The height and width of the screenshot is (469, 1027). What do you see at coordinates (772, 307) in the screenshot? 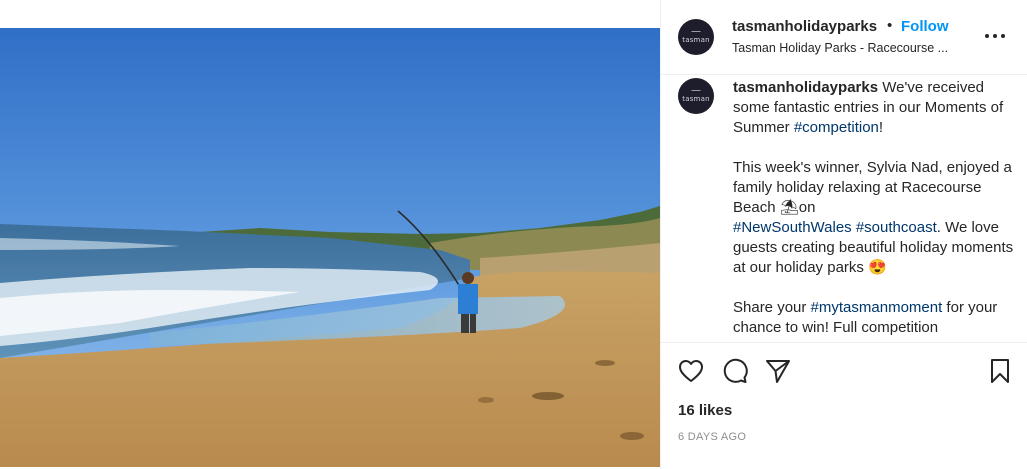
I see `caption-para3: Share your` at bounding box center [772, 307].